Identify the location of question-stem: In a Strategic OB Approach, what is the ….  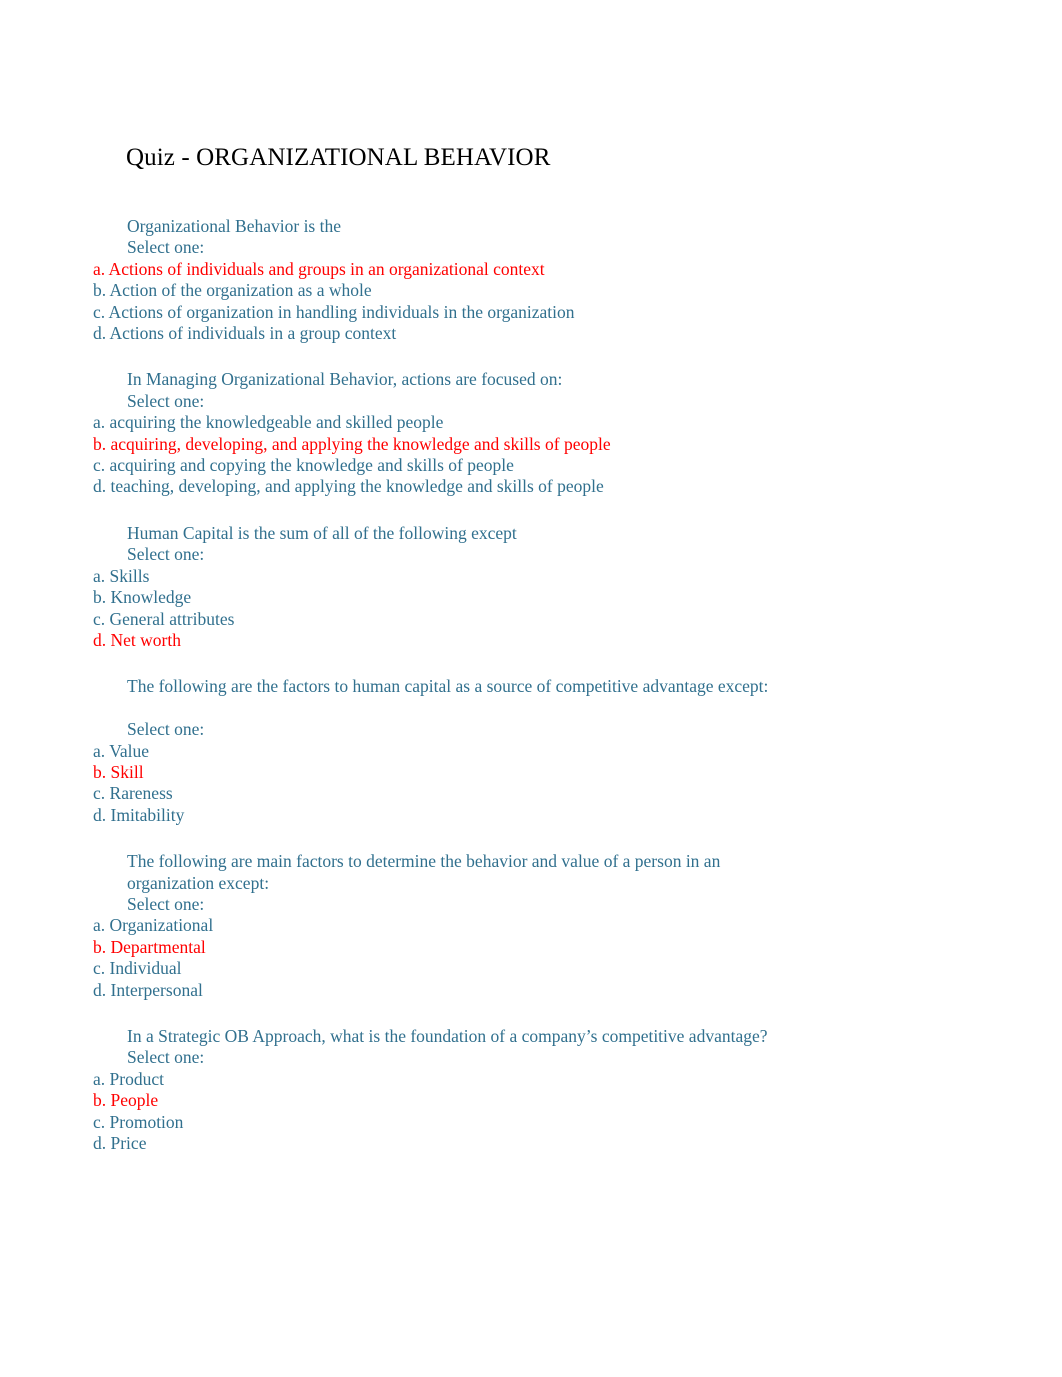
(447, 1035).